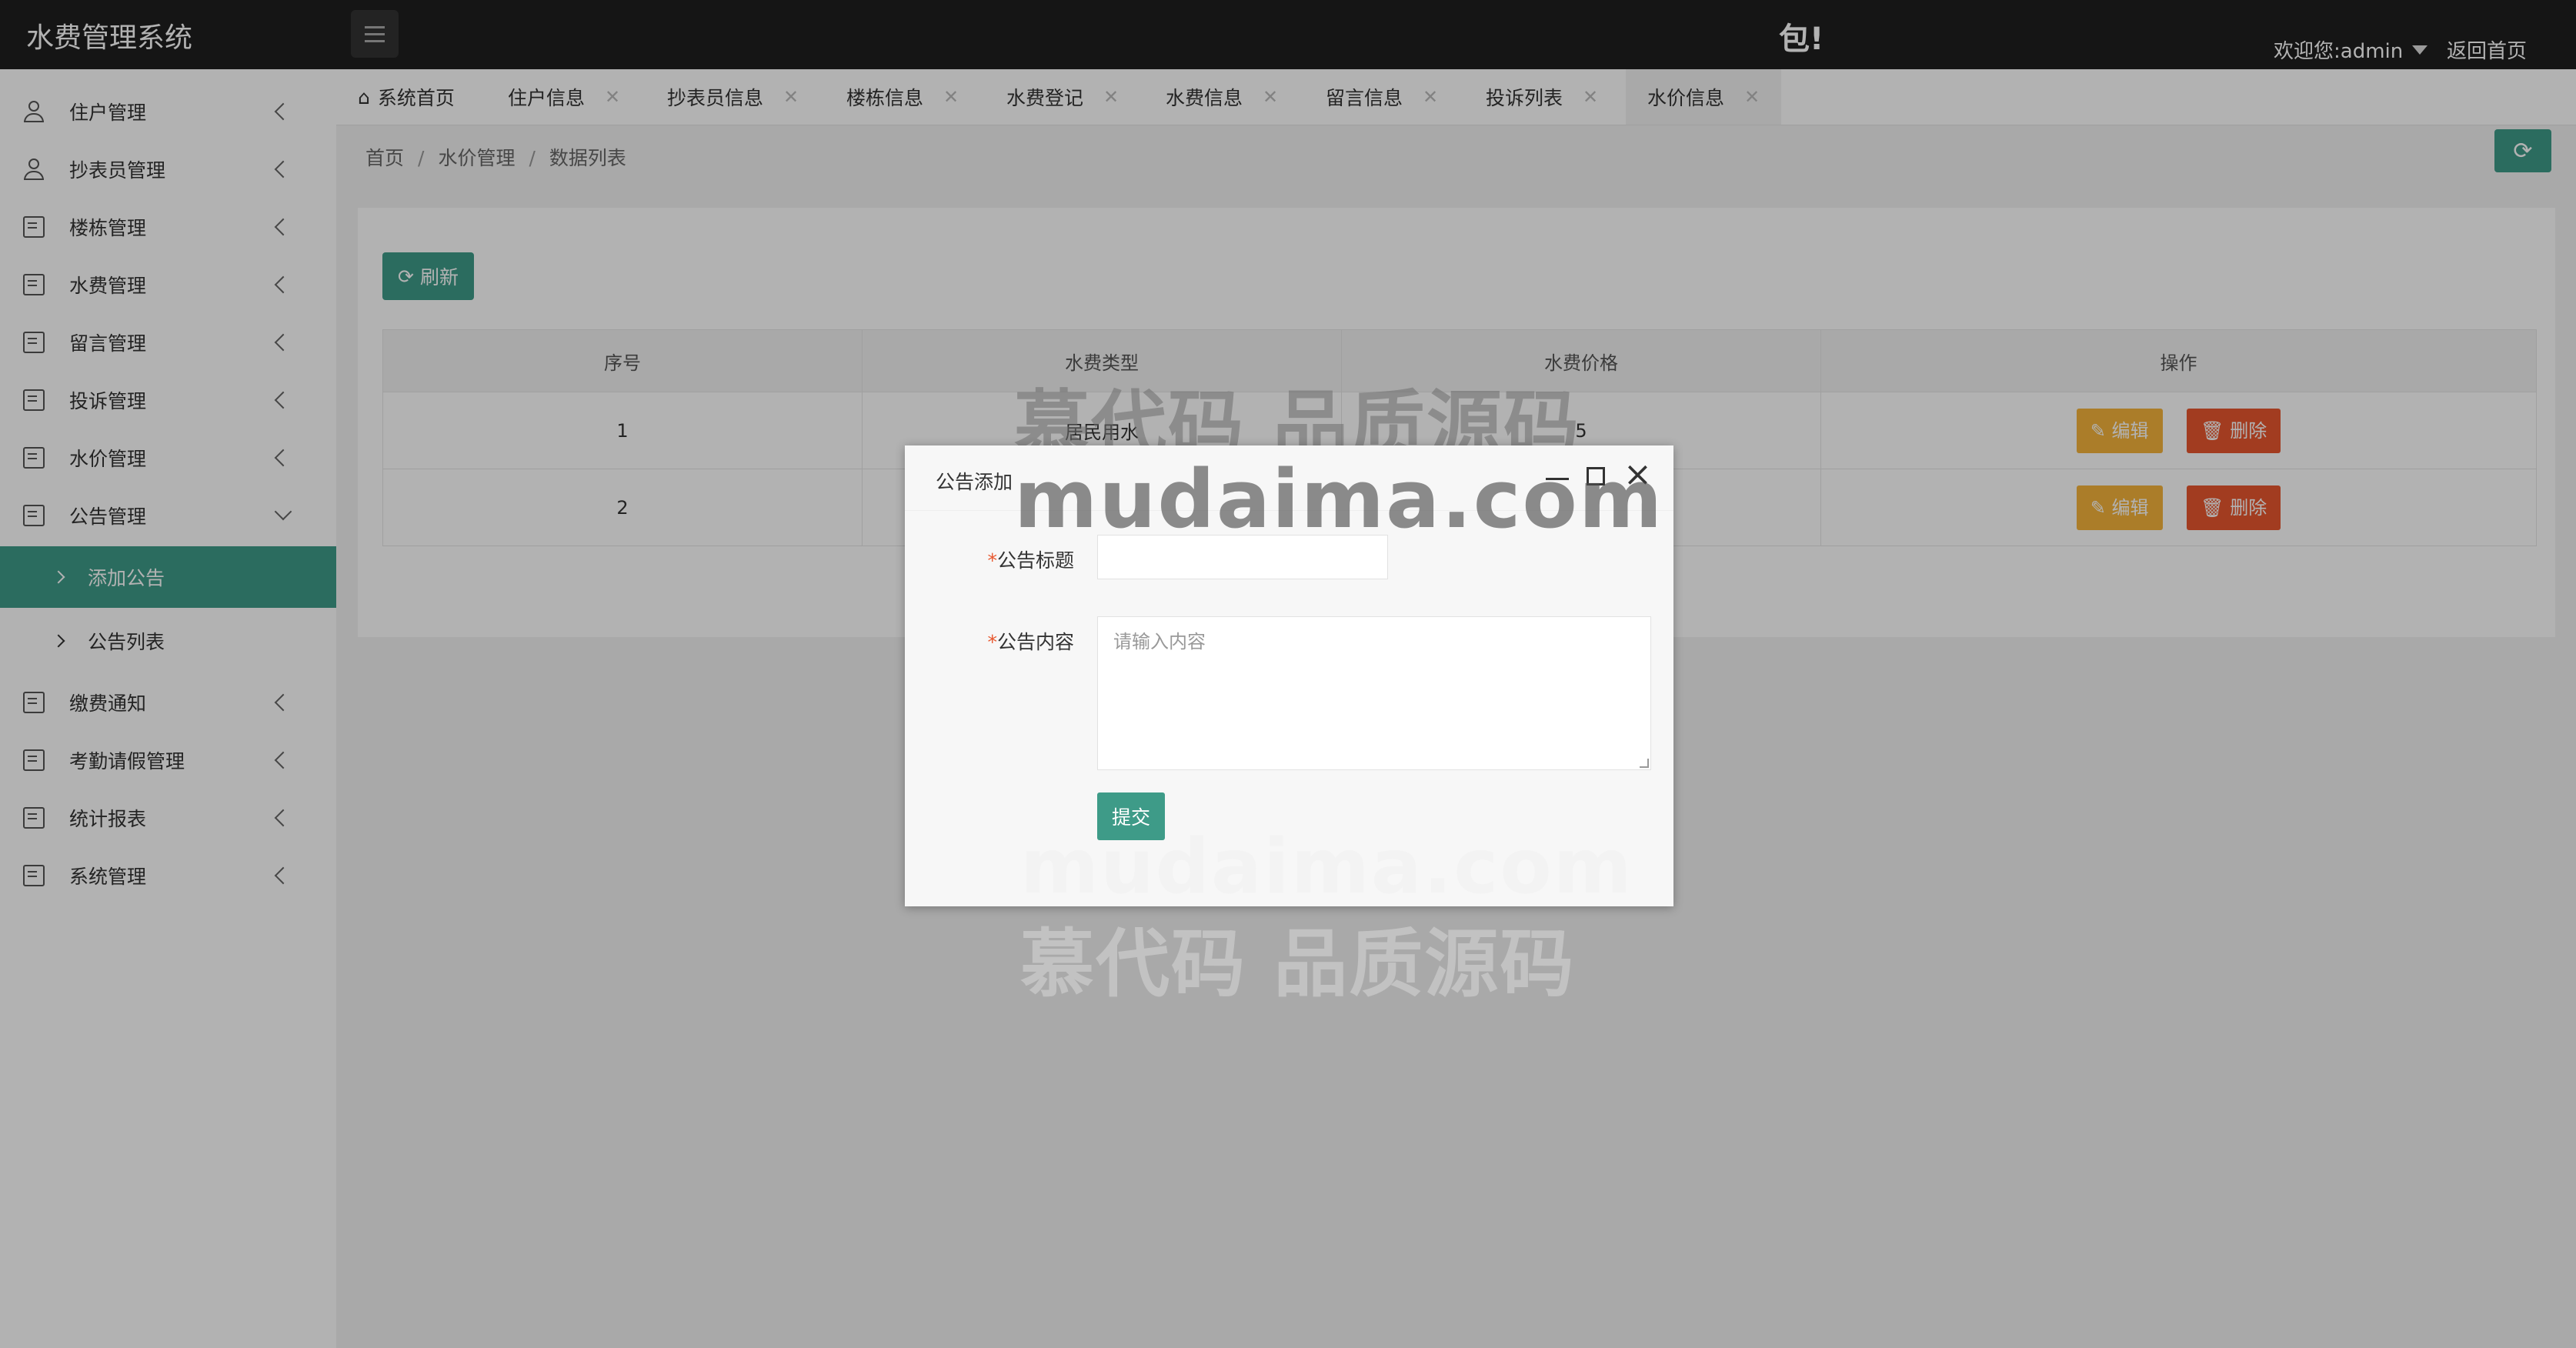  What do you see at coordinates (1159, 642) in the screenshot?
I see `content-placeholder: 请输入内容` at bounding box center [1159, 642].